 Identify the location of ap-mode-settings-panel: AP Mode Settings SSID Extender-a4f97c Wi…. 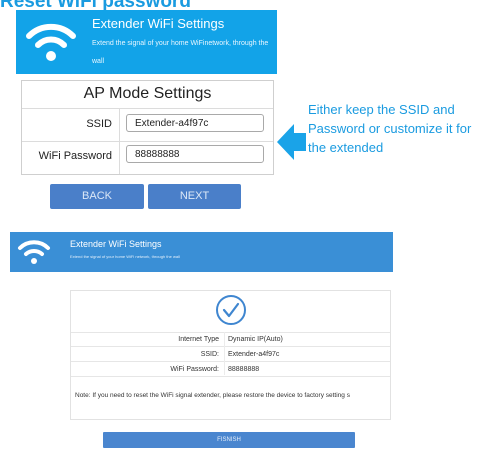
(147, 127).